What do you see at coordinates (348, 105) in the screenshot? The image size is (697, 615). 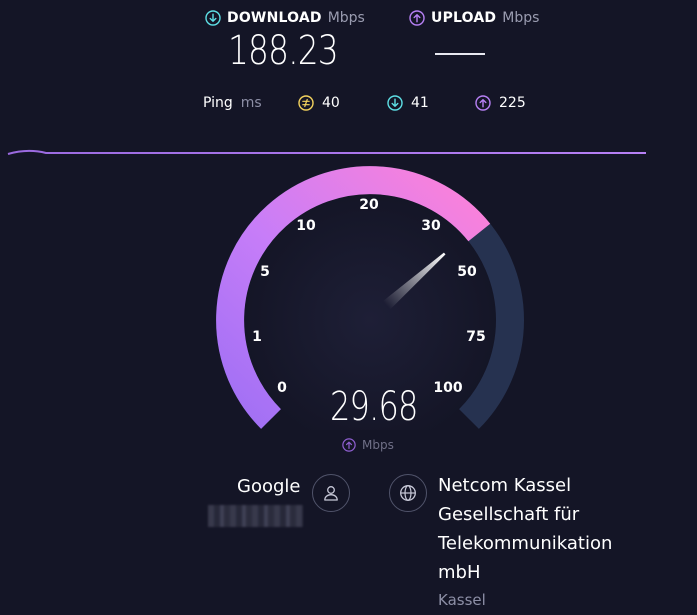 I see `ping-values: 40 41 225` at bounding box center [348, 105].